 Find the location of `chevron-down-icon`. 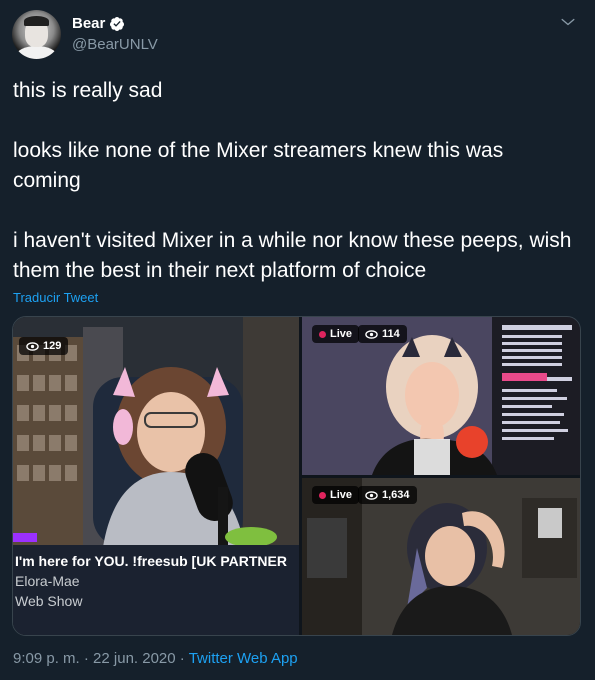

chevron-down-icon is located at coordinates (568, 22).